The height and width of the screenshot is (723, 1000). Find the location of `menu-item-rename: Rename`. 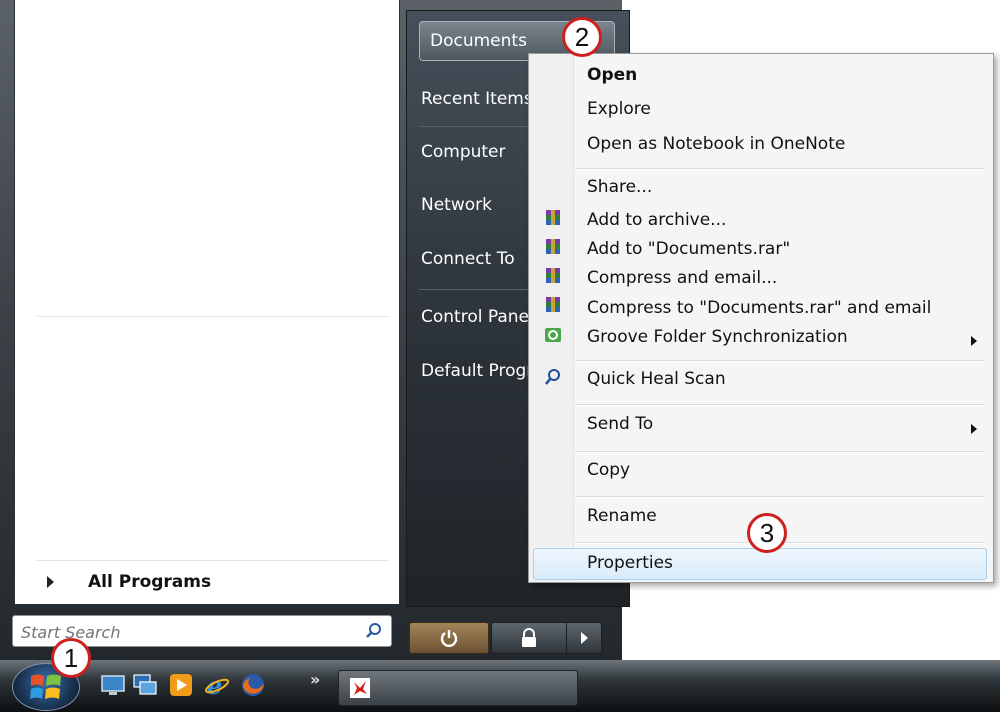

menu-item-rename: Rename is located at coordinates (622, 516).